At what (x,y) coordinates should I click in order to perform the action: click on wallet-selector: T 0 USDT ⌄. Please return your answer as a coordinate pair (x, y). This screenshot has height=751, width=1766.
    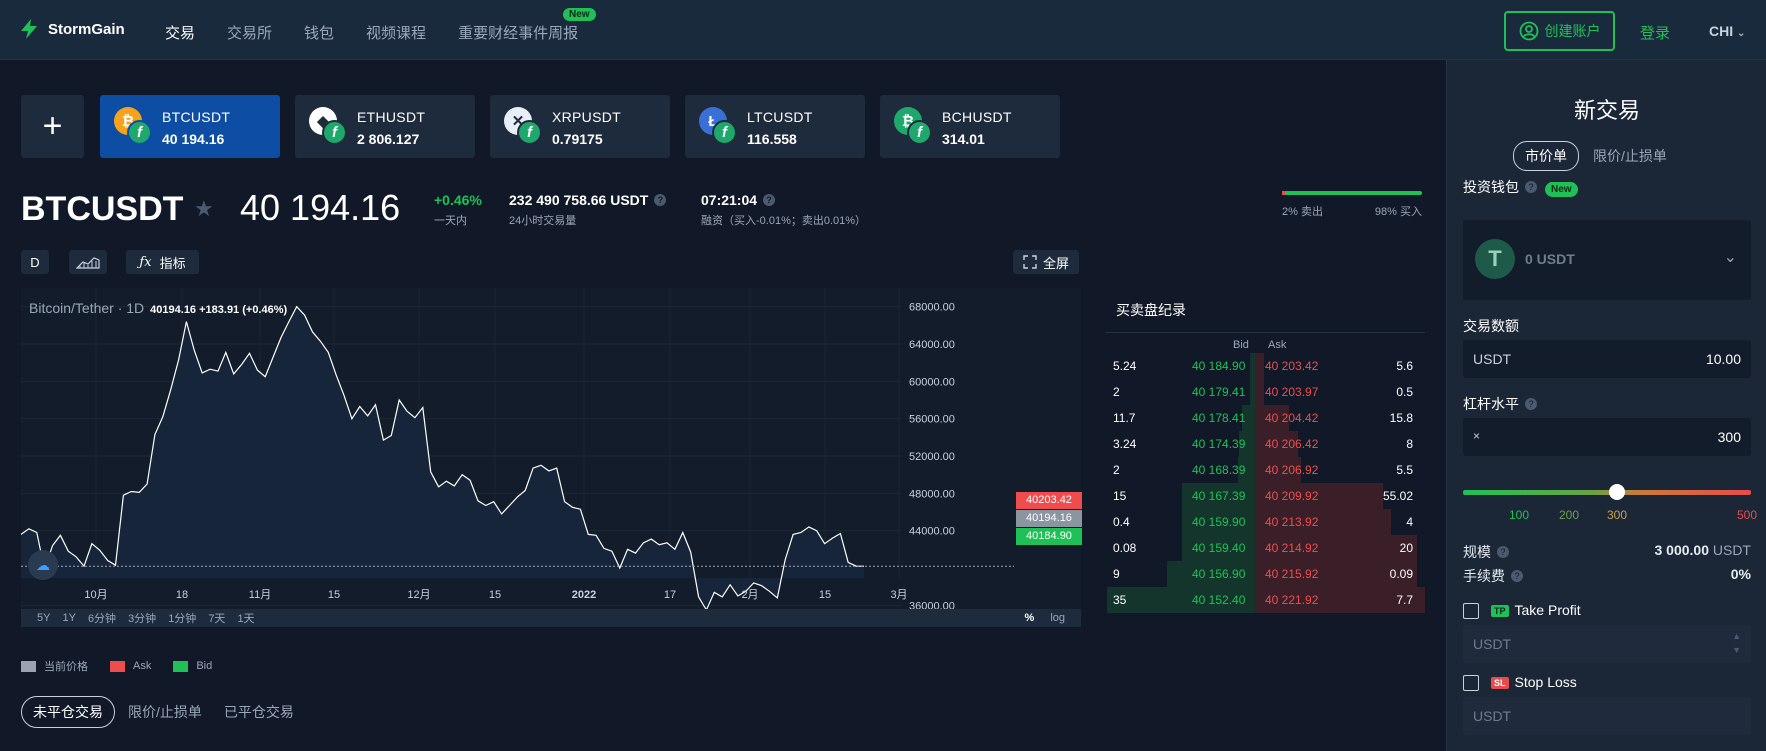
    Looking at the image, I should click on (1607, 260).